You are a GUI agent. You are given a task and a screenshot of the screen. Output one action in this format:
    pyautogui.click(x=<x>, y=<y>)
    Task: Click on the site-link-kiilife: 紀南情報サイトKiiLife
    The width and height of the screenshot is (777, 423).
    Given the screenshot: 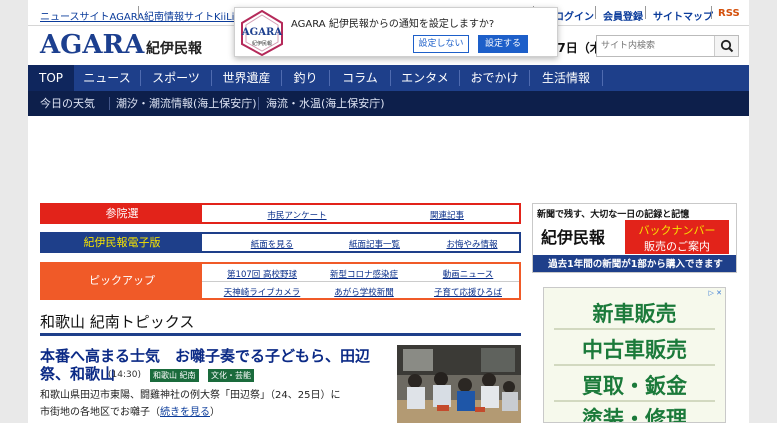 What is the action you would take?
    pyautogui.click(x=194, y=15)
    